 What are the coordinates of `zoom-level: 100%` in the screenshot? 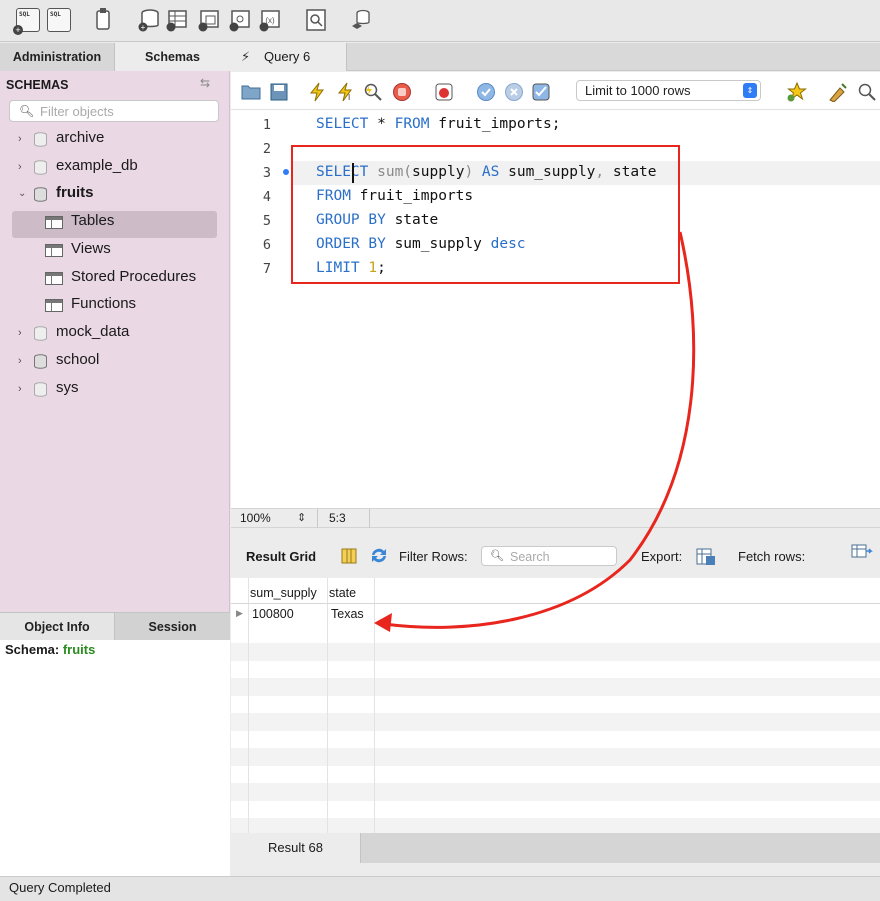 It's located at (255, 518).